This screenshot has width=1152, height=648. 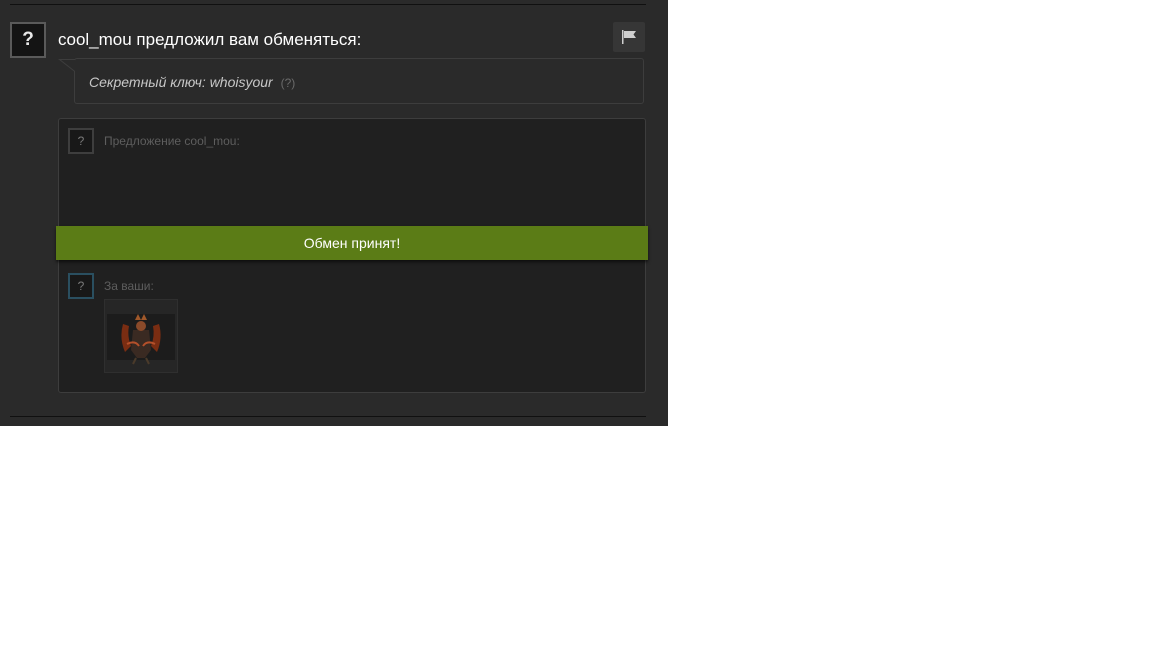 I want to click on flag-icon, so click(x=629, y=37).